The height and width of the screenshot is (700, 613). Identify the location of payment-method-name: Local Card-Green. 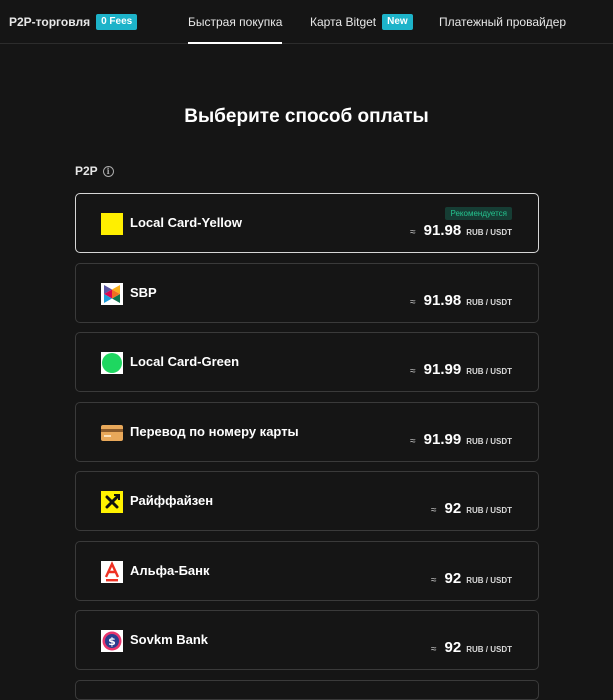
(185, 361).